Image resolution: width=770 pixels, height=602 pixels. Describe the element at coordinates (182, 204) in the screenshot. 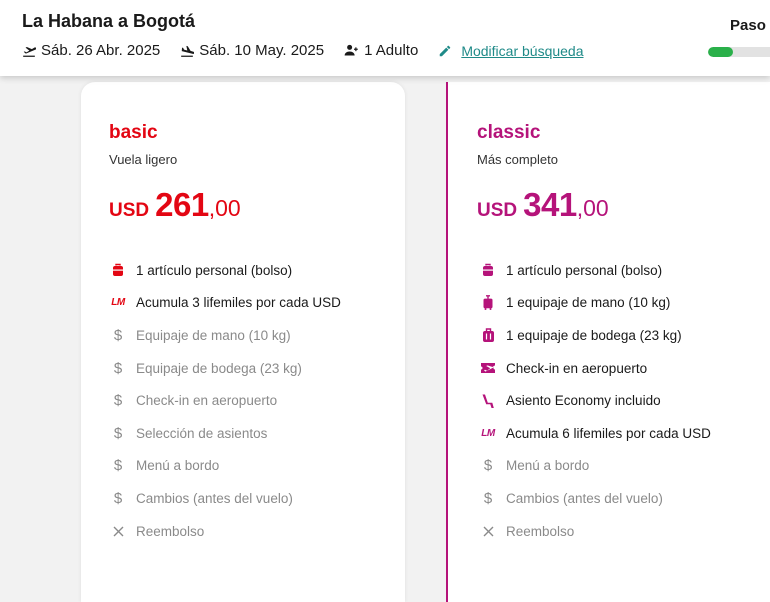

I see `price-integer: 261` at that location.